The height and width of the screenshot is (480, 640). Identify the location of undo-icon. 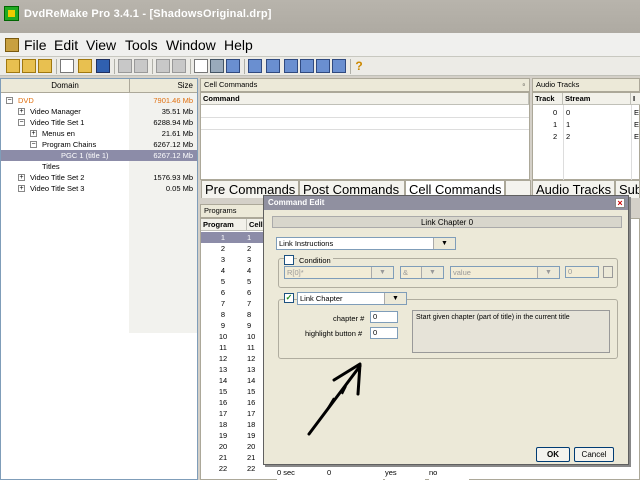
(125, 66).